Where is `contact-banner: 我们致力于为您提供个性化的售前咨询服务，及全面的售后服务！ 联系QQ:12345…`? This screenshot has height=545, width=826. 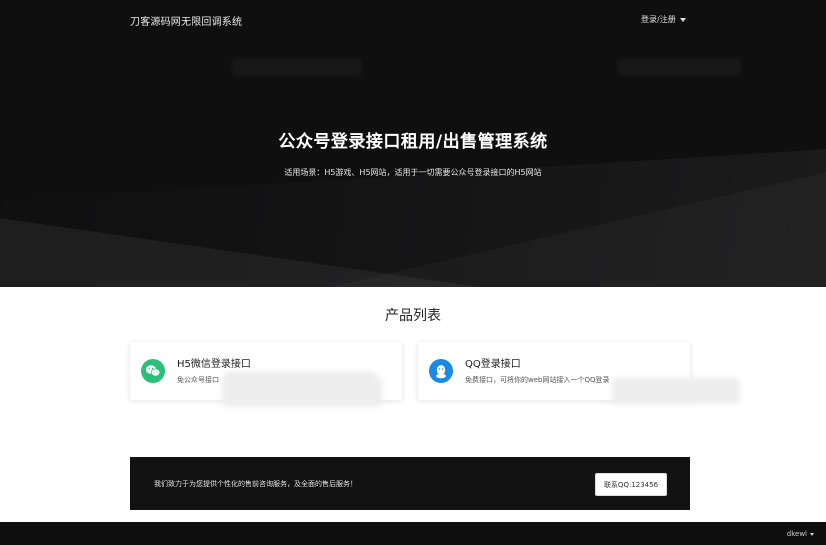 contact-banner: 我们致力于为您提供个性化的售前咨询服务，及全面的售后服务！ 联系QQ:12345… is located at coordinates (410, 483).